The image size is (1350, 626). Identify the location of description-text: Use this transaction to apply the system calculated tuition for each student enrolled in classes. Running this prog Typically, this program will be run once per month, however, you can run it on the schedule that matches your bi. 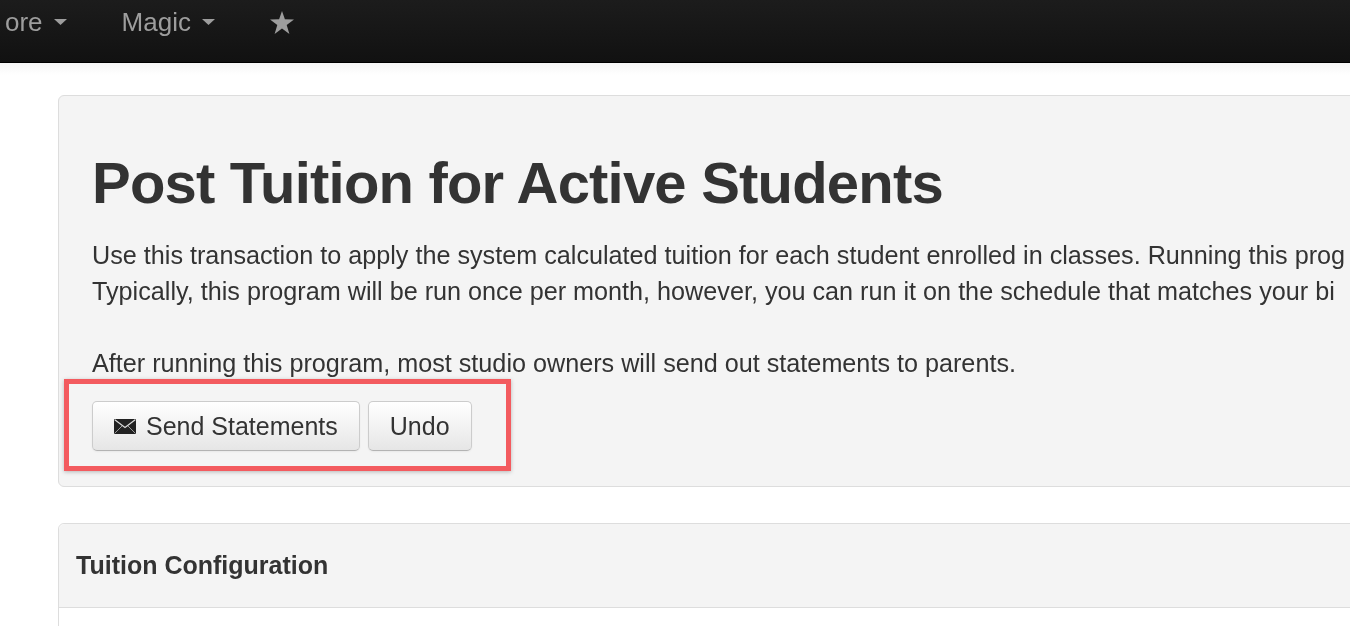
(719, 273).